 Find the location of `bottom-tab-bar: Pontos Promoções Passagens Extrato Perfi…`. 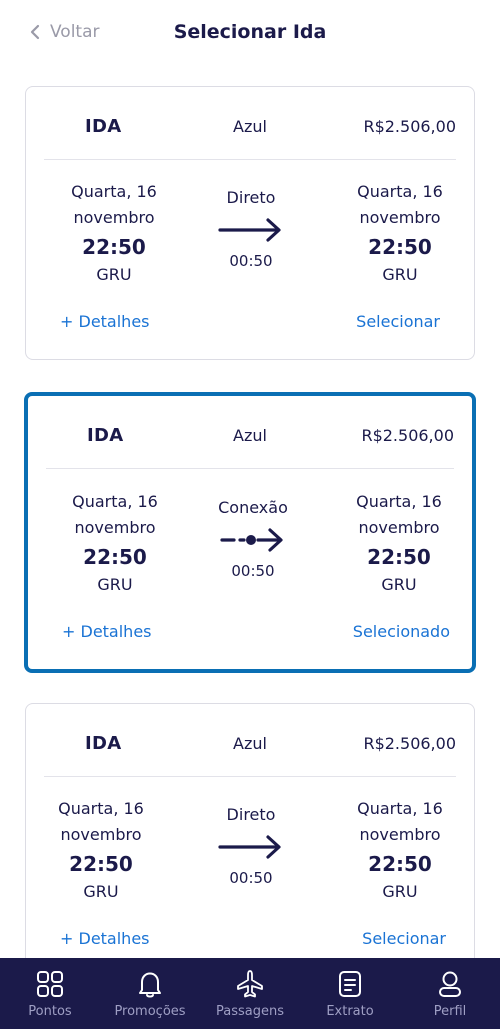

bottom-tab-bar: Pontos Promoções Passagens Extrato Perfi… is located at coordinates (250, 993).